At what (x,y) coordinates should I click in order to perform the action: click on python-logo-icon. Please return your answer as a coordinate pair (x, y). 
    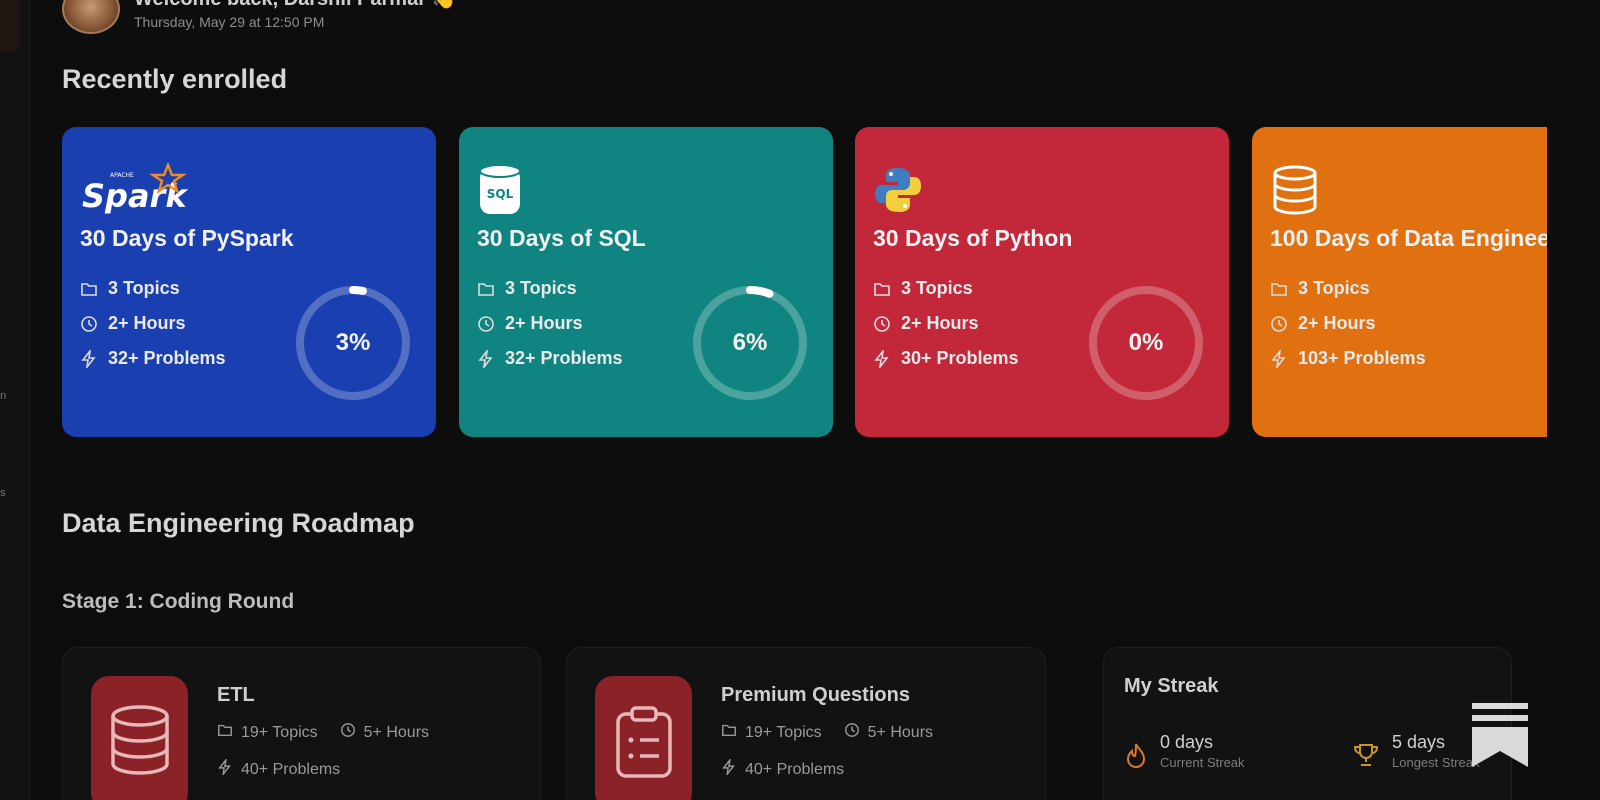
    Looking at the image, I should click on (1042, 190).